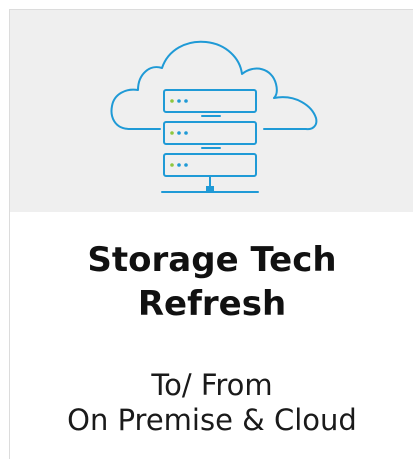 The image size is (413, 459). What do you see at coordinates (212, 420) in the screenshot?
I see `card-subtitle-line-2: On Premise & Cloud` at bounding box center [212, 420].